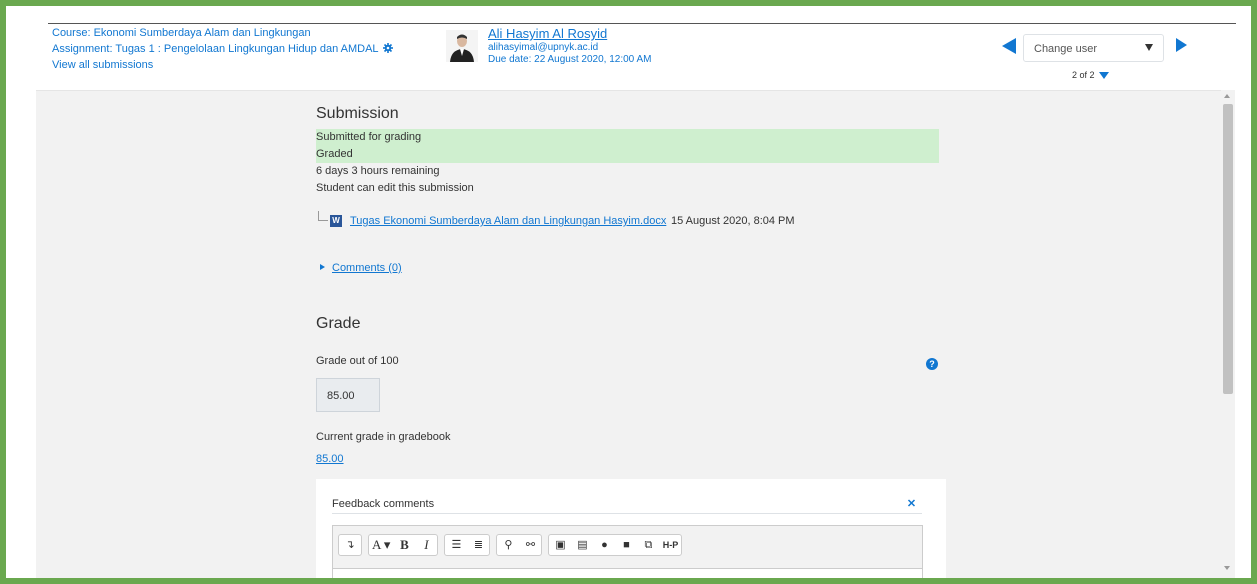 The height and width of the screenshot is (584, 1257). I want to click on toolbar-group-collapse: ↴, so click(350, 545).